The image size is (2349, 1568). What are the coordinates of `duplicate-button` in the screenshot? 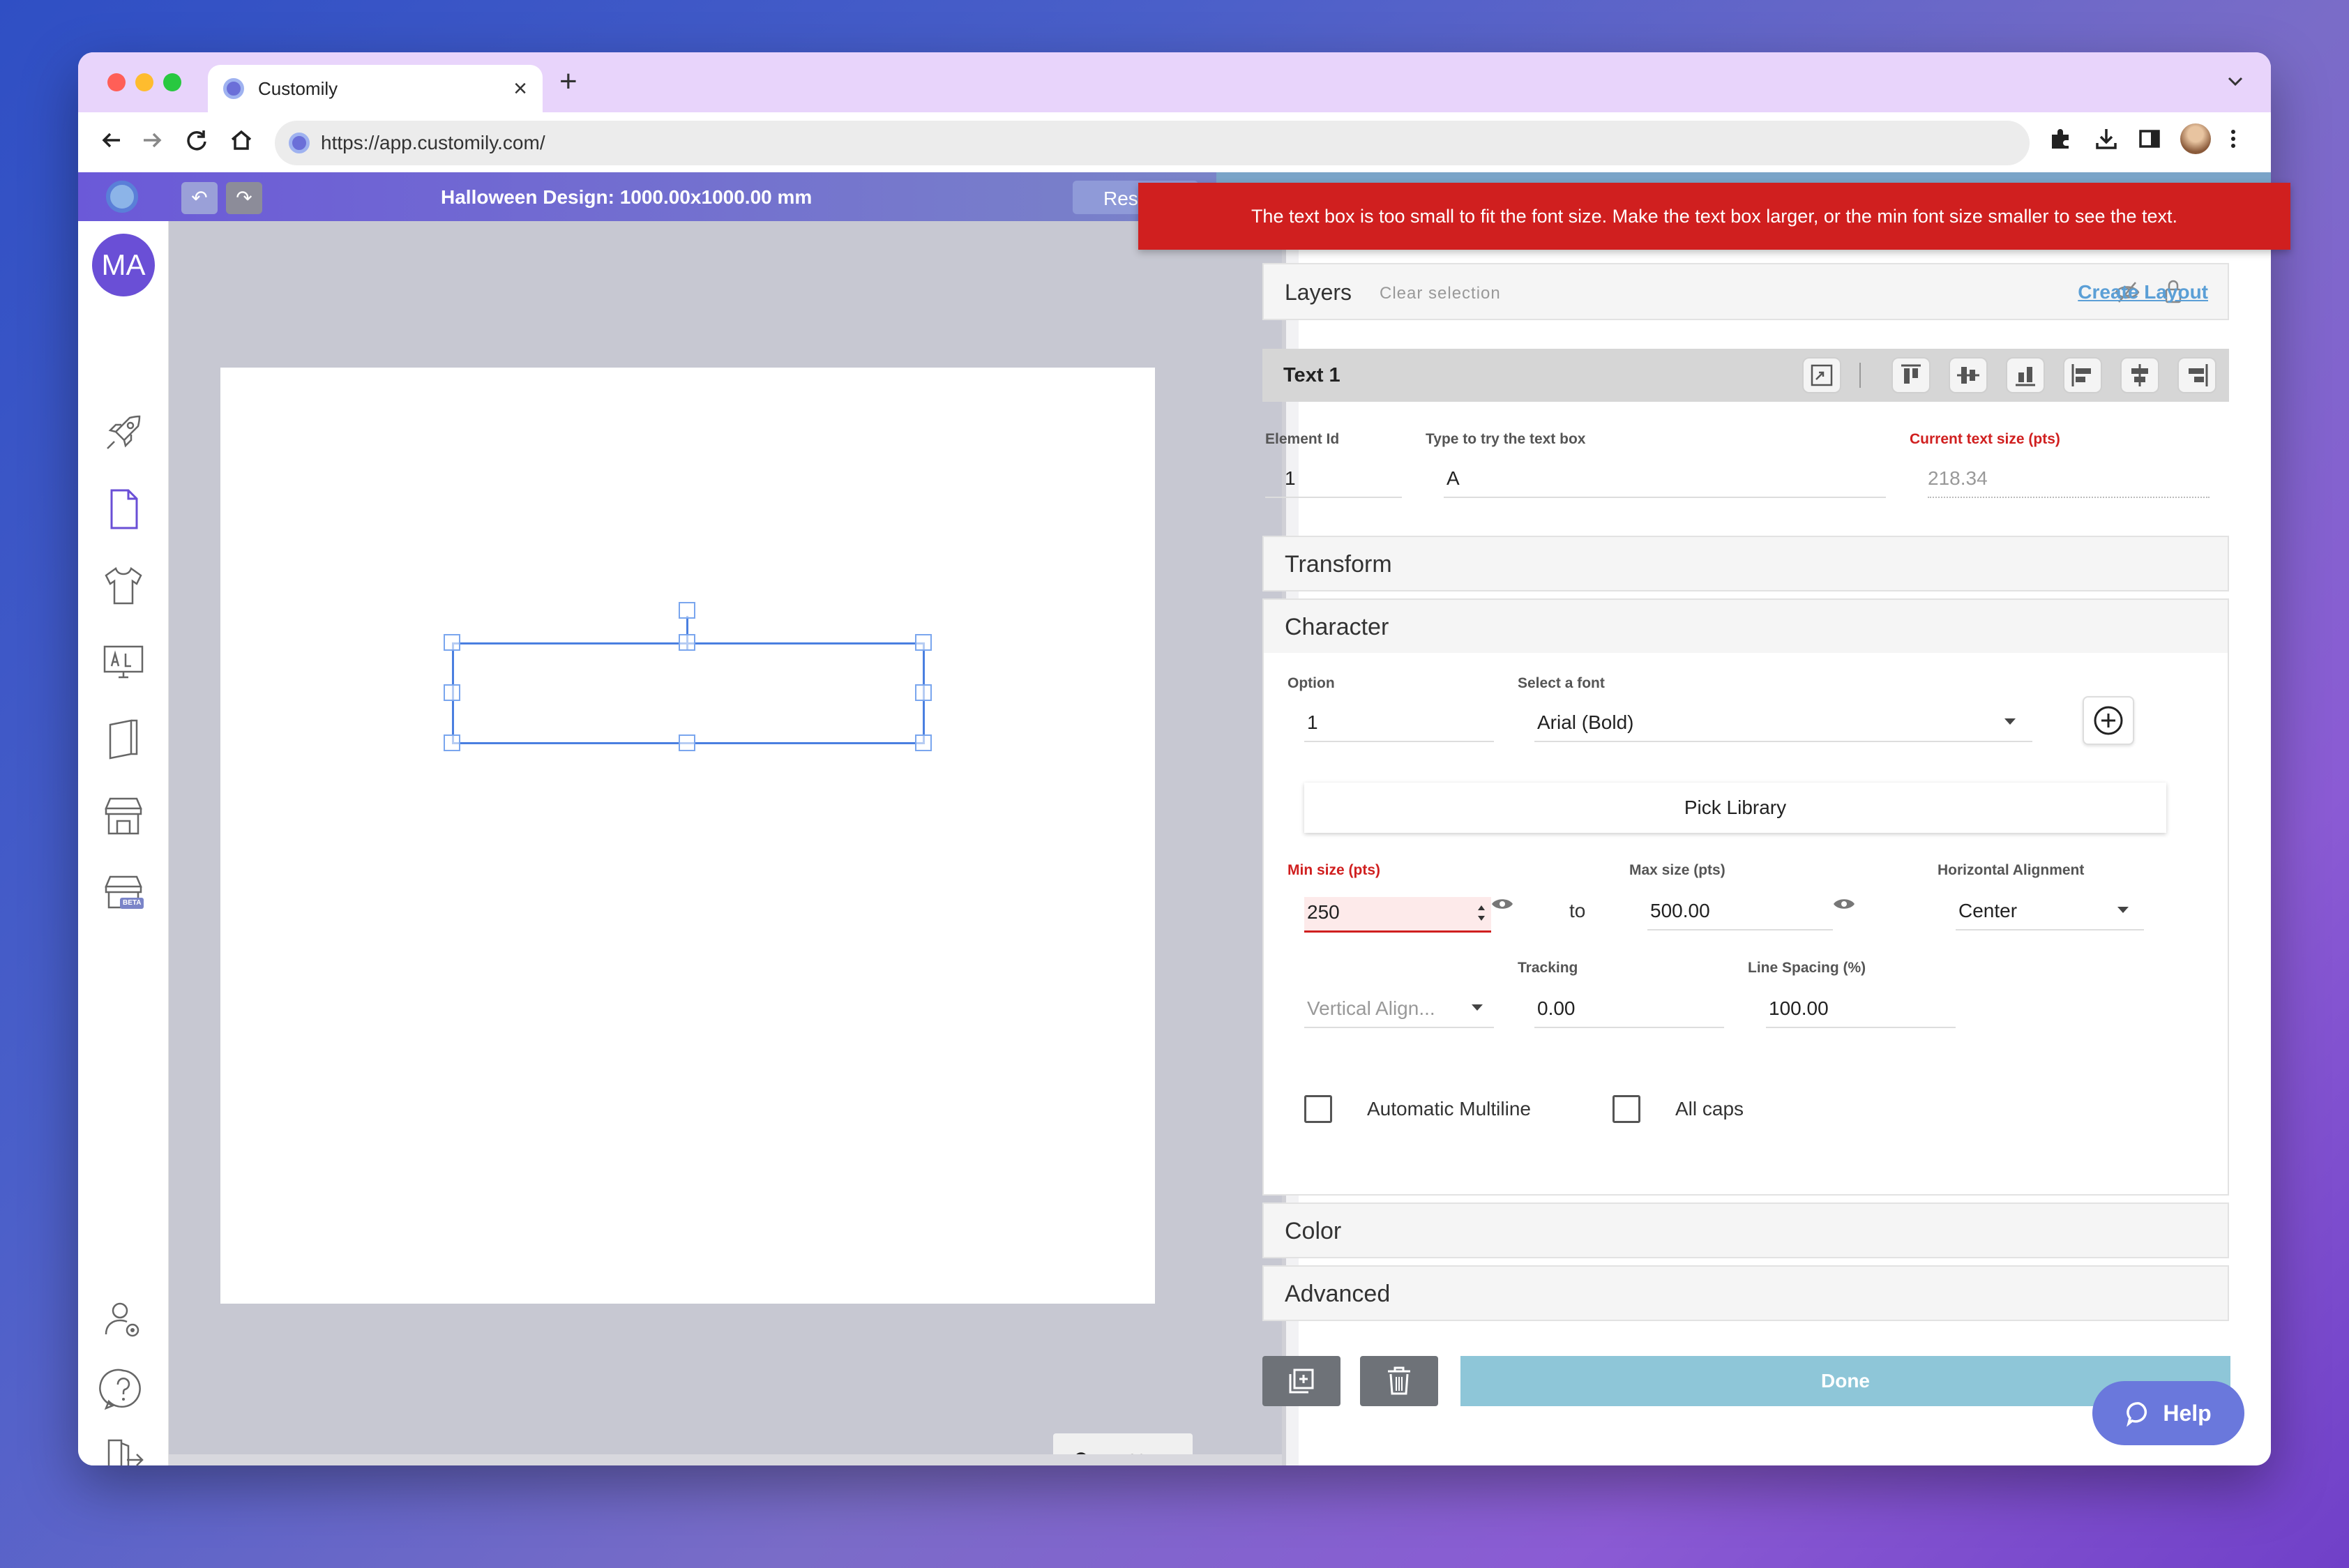 It's located at (1301, 1381).